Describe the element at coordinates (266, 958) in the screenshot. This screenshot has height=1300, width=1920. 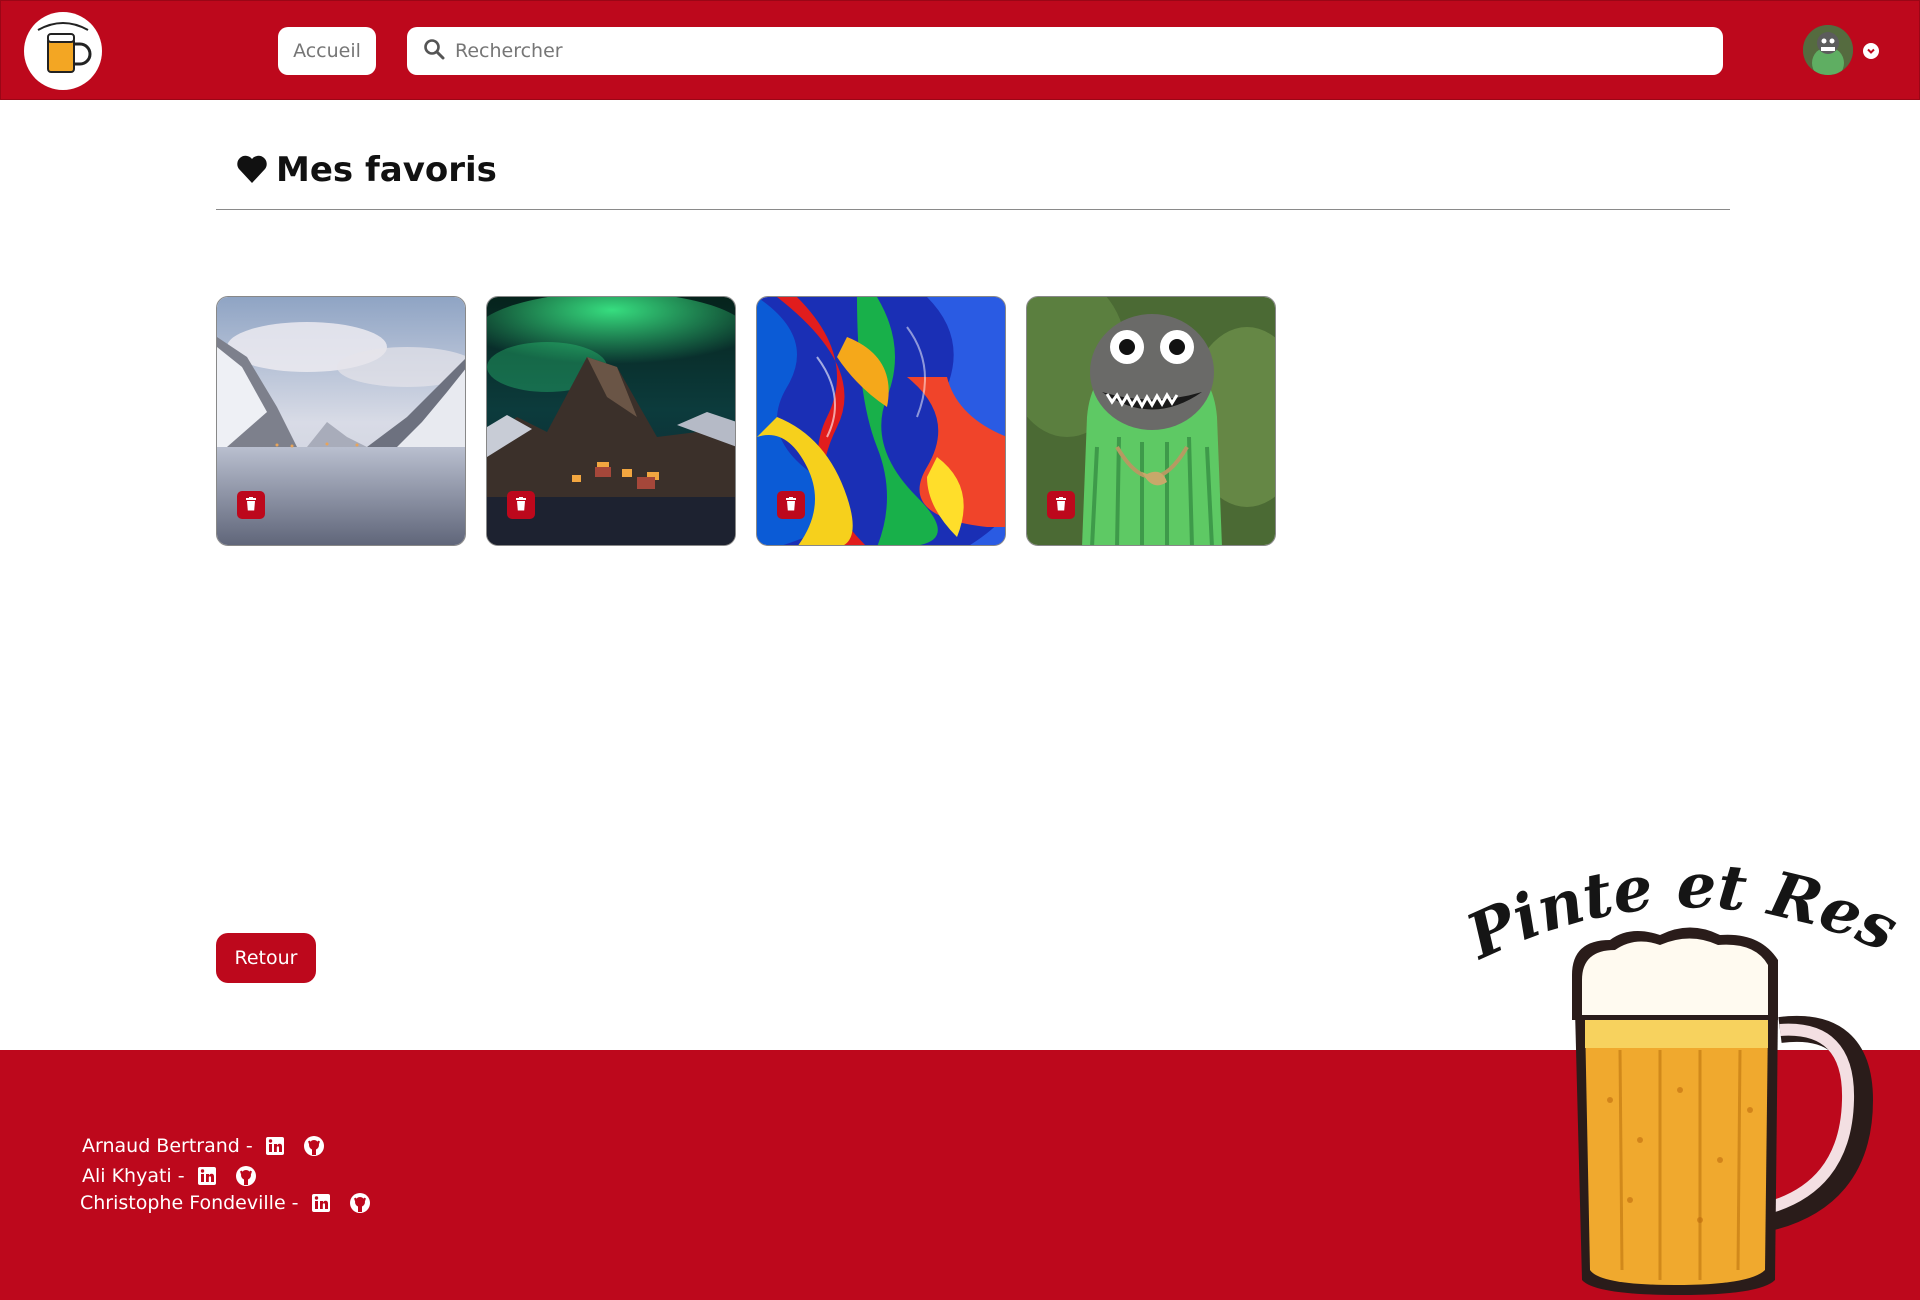
I see `back-button: Retour` at that location.